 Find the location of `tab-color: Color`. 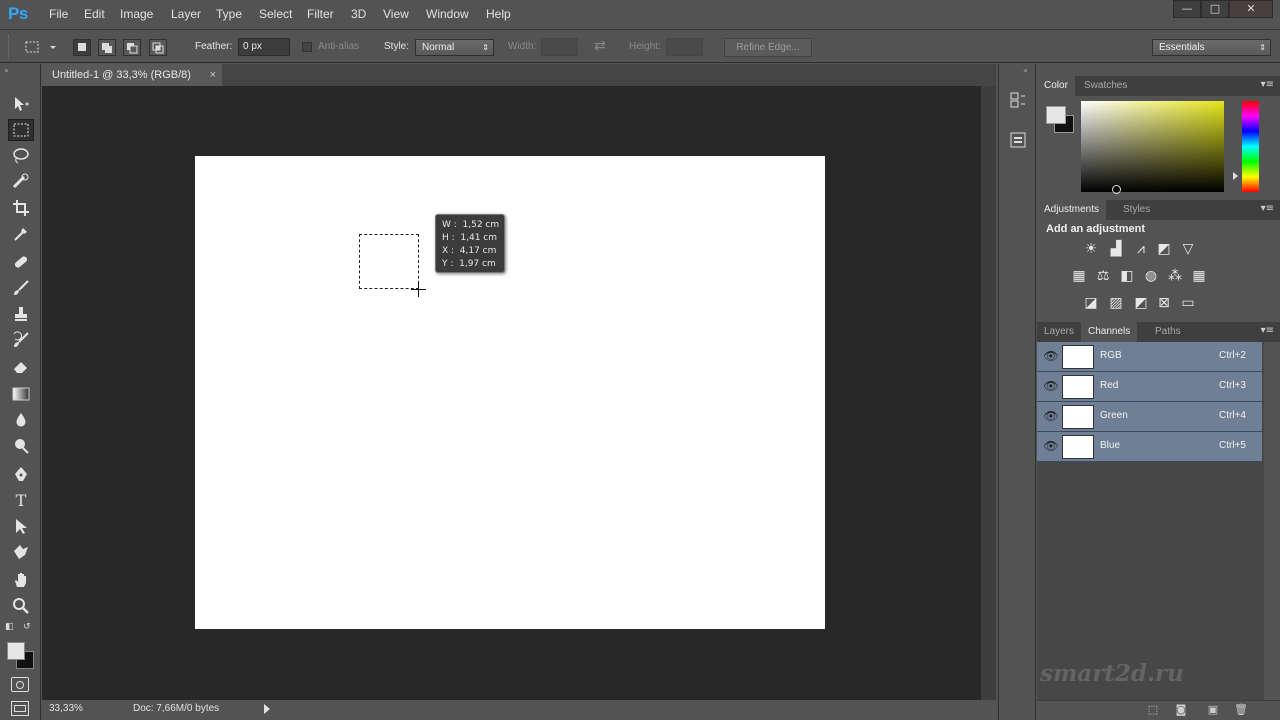

tab-color: Color is located at coordinates (1056, 86).